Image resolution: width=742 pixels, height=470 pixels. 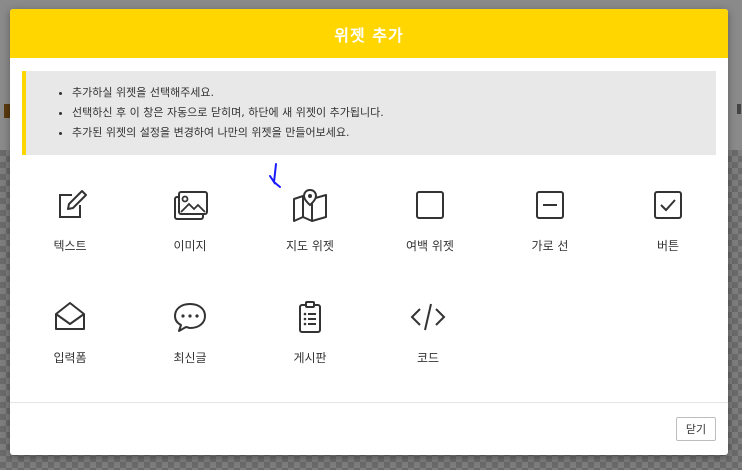 I want to click on widget-label: 지도 위젯, so click(x=310, y=246).